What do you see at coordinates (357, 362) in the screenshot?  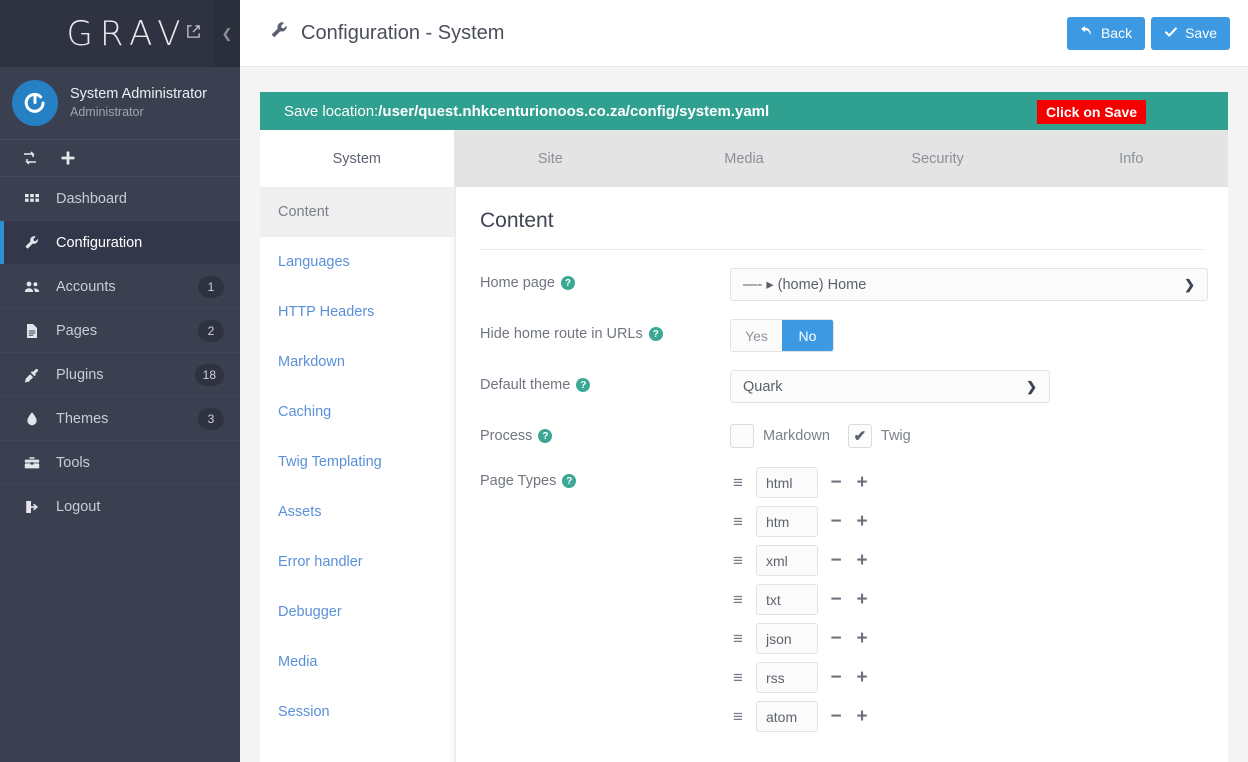 I see `subnav-item-markdown: Markdown` at bounding box center [357, 362].